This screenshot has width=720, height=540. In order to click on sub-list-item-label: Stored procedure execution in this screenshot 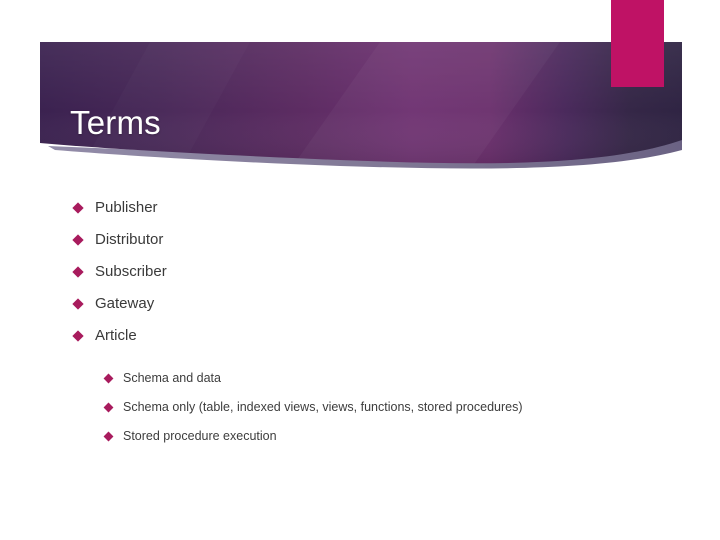, I will do `click(200, 436)`.